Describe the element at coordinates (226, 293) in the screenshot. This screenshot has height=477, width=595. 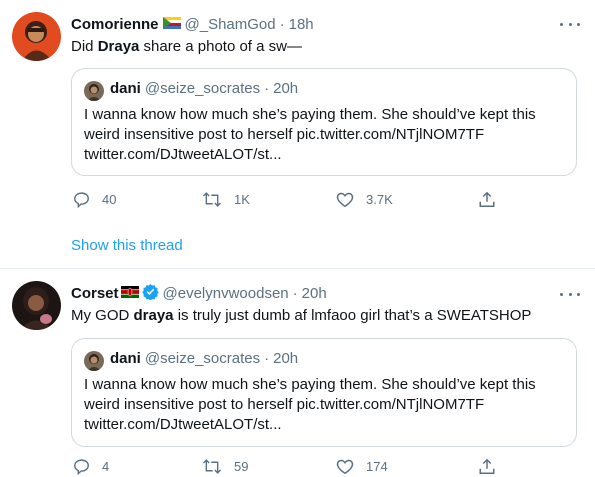
I see `user-handle: @evelynvwoodsen` at that location.